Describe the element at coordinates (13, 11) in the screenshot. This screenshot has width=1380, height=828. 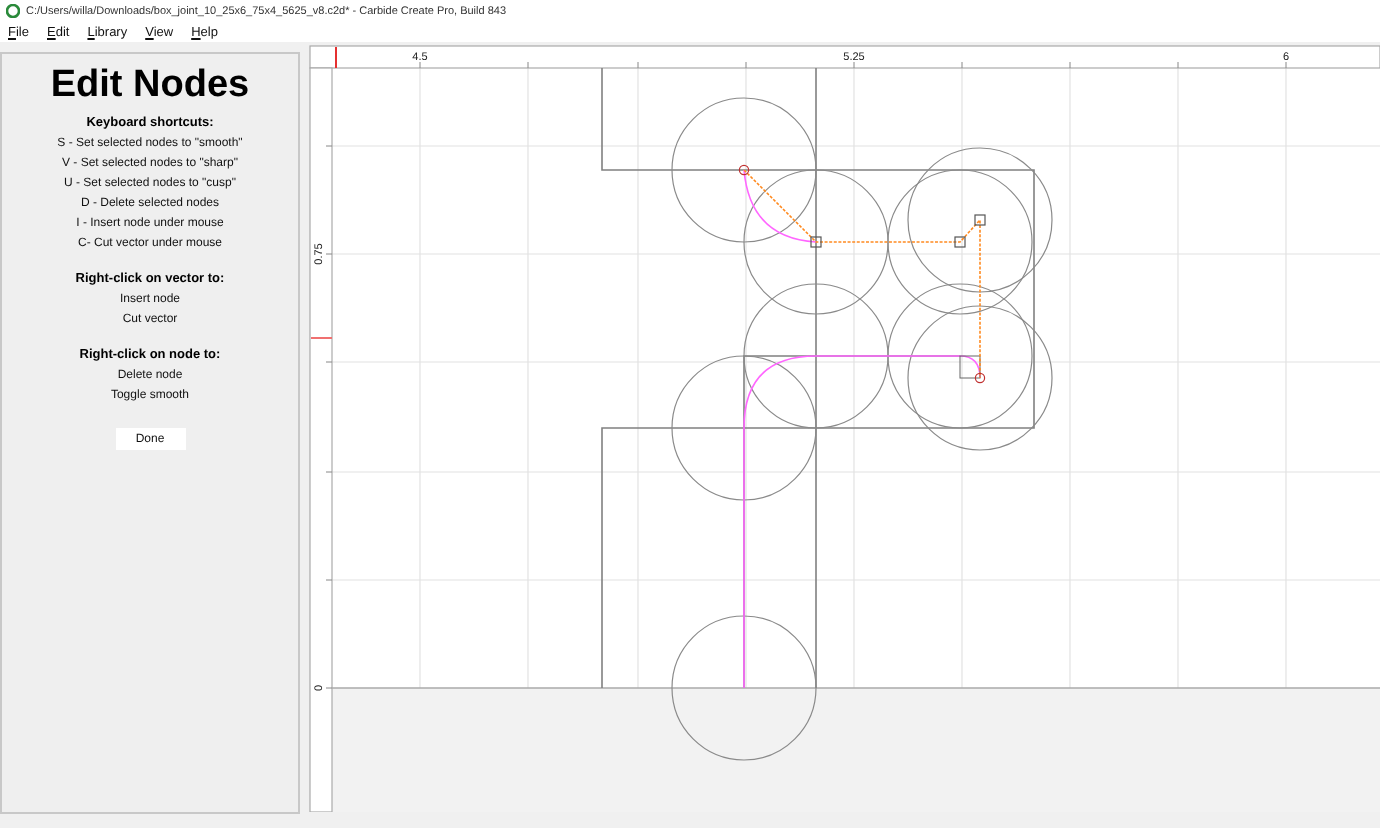
I see `app-icon` at that location.